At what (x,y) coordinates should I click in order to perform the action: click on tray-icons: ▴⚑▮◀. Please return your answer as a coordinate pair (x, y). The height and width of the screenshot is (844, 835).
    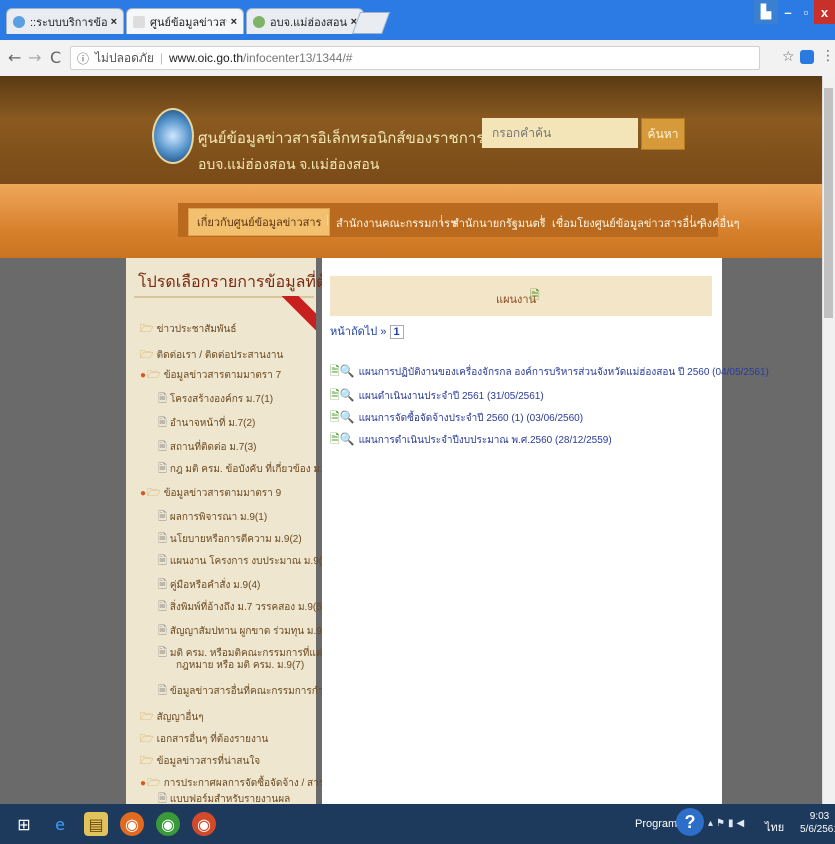
    Looking at the image, I should click on (727, 823).